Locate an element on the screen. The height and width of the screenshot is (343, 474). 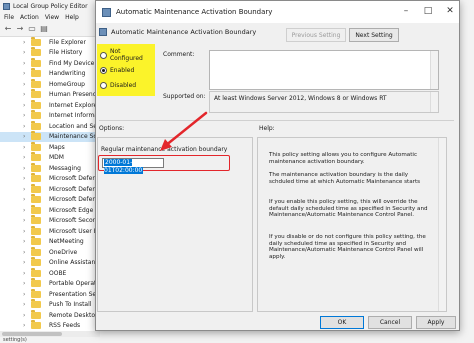
next-setting-button: Next Setting is located at coordinates (374, 35).